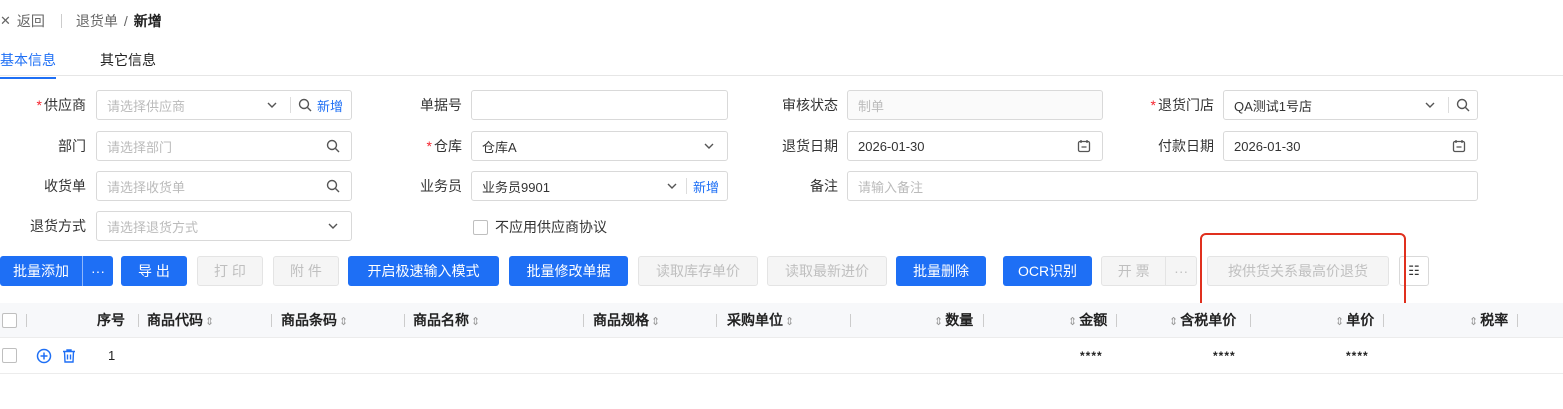  What do you see at coordinates (72, 146) in the screenshot?
I see `department-label: 部门` at bounding box center [72, 146].